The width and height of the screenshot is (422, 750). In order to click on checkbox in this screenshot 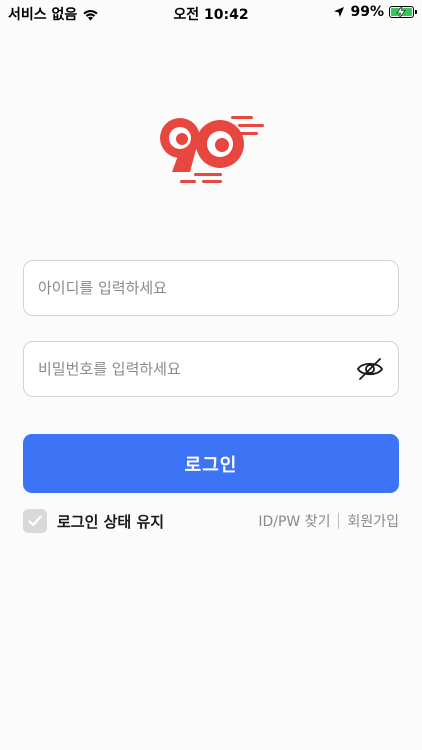, I will do `click(35, 521)`.